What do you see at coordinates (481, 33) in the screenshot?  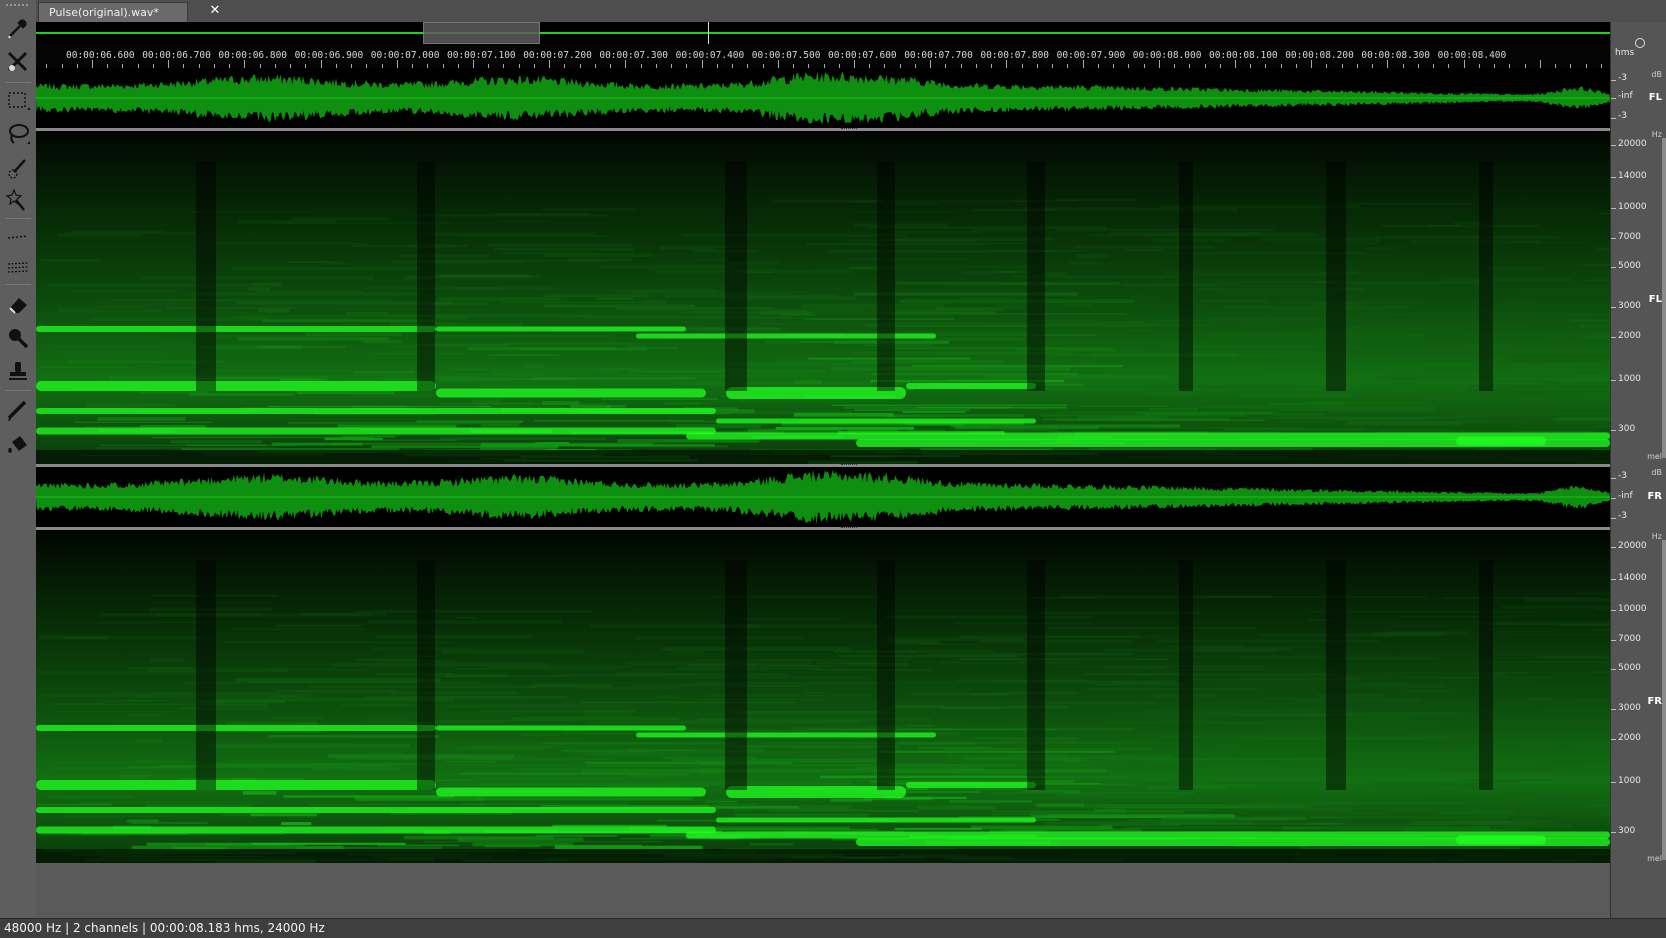 I see `overview-viewport` at bounding box center [481, 33].